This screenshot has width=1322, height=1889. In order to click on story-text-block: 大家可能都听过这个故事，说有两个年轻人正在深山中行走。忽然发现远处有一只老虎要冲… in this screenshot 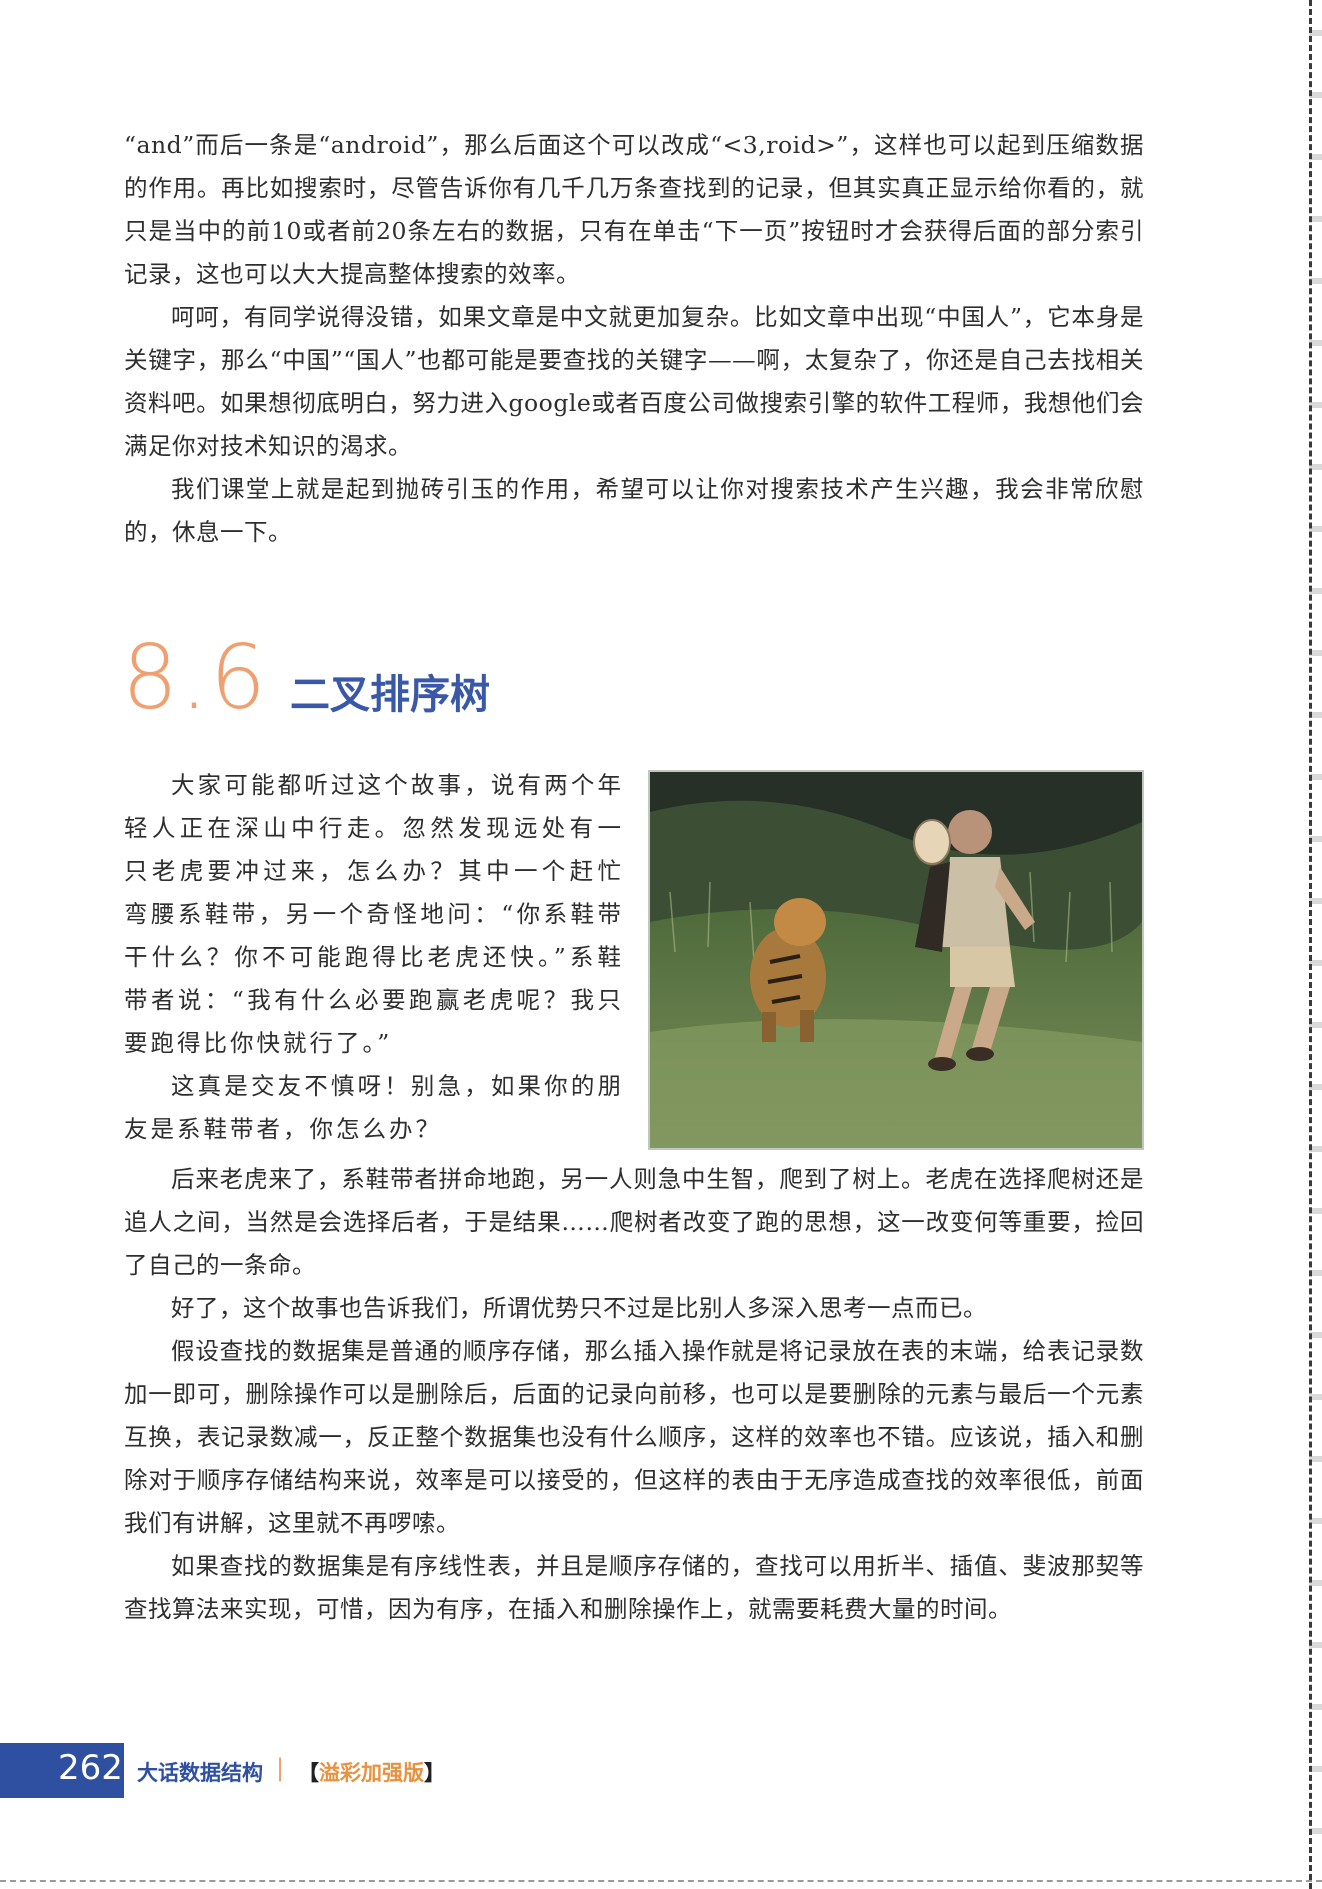, I will do `click(374, 957)`.